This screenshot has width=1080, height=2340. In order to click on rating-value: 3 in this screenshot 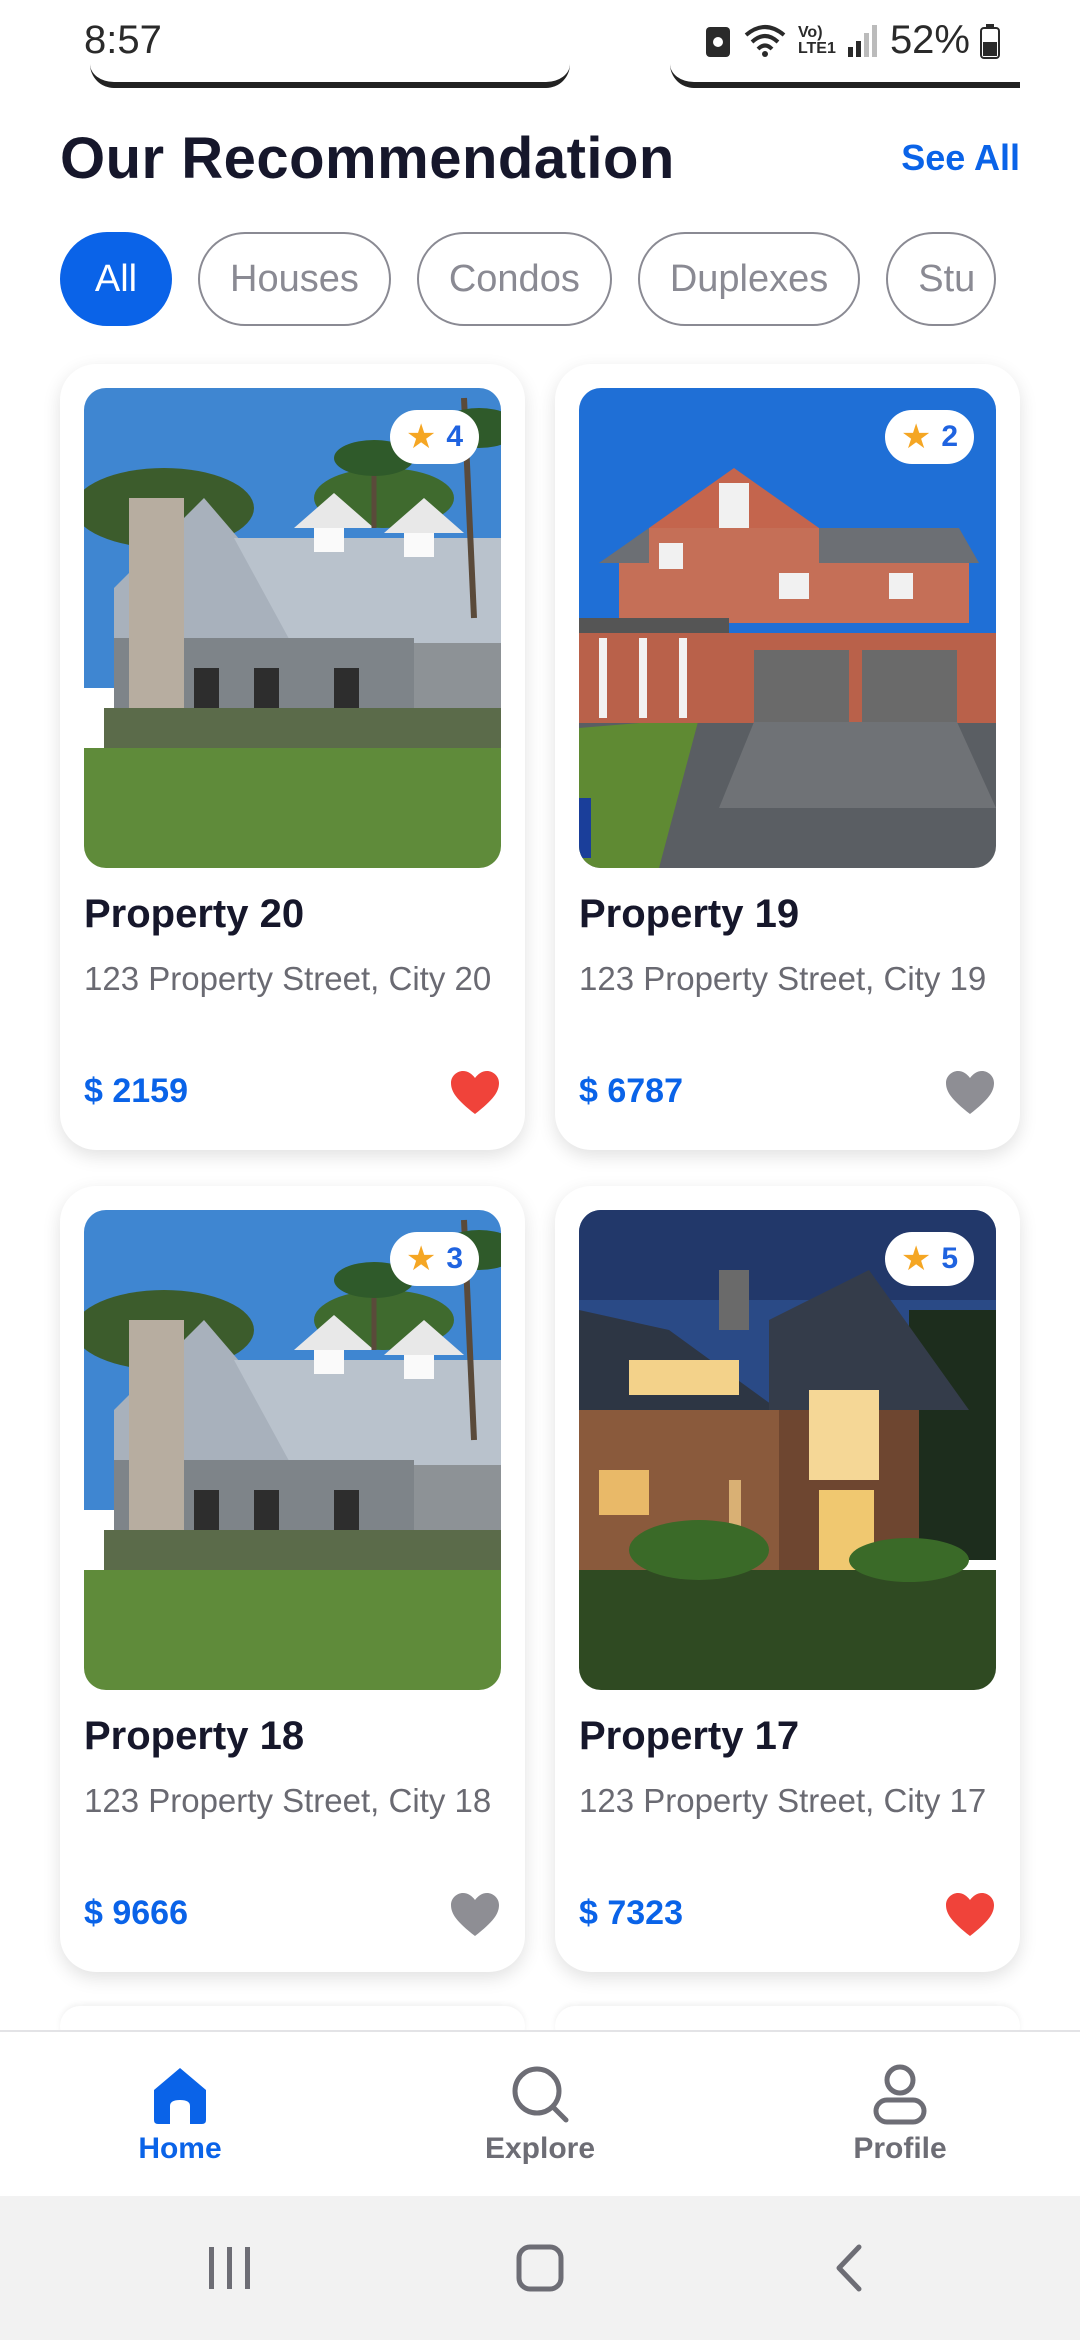, I will do `click(454, 1258)`.